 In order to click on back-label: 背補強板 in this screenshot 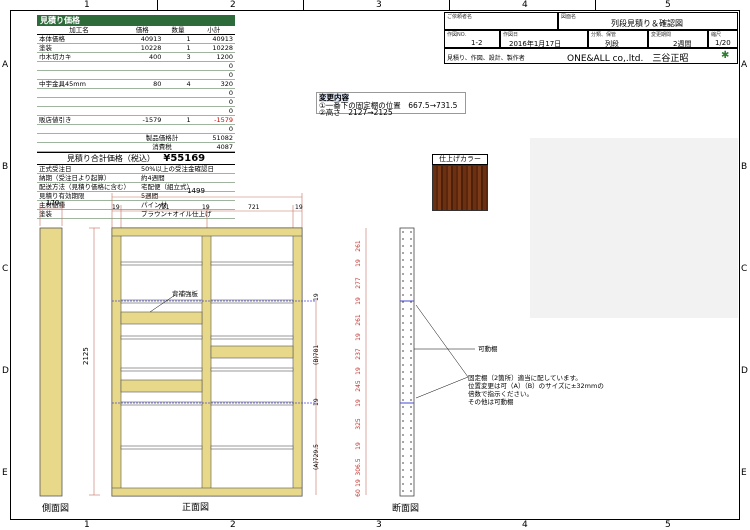, I will do `click(185, 293)`.